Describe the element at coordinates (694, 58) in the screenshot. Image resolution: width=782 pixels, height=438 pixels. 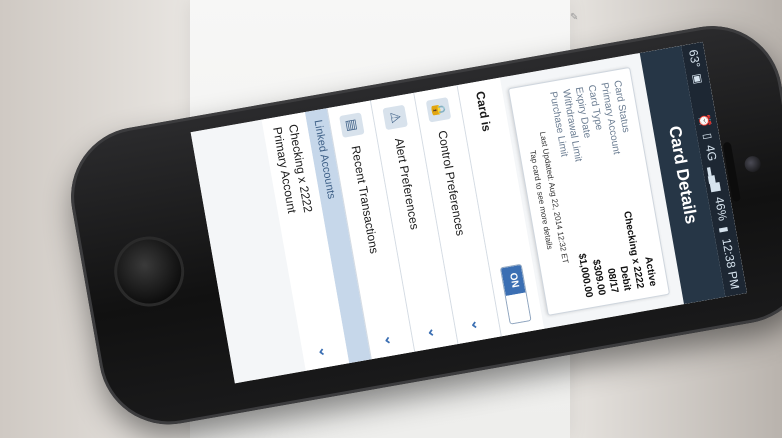
I see `temperature-text: 63°` at that location.